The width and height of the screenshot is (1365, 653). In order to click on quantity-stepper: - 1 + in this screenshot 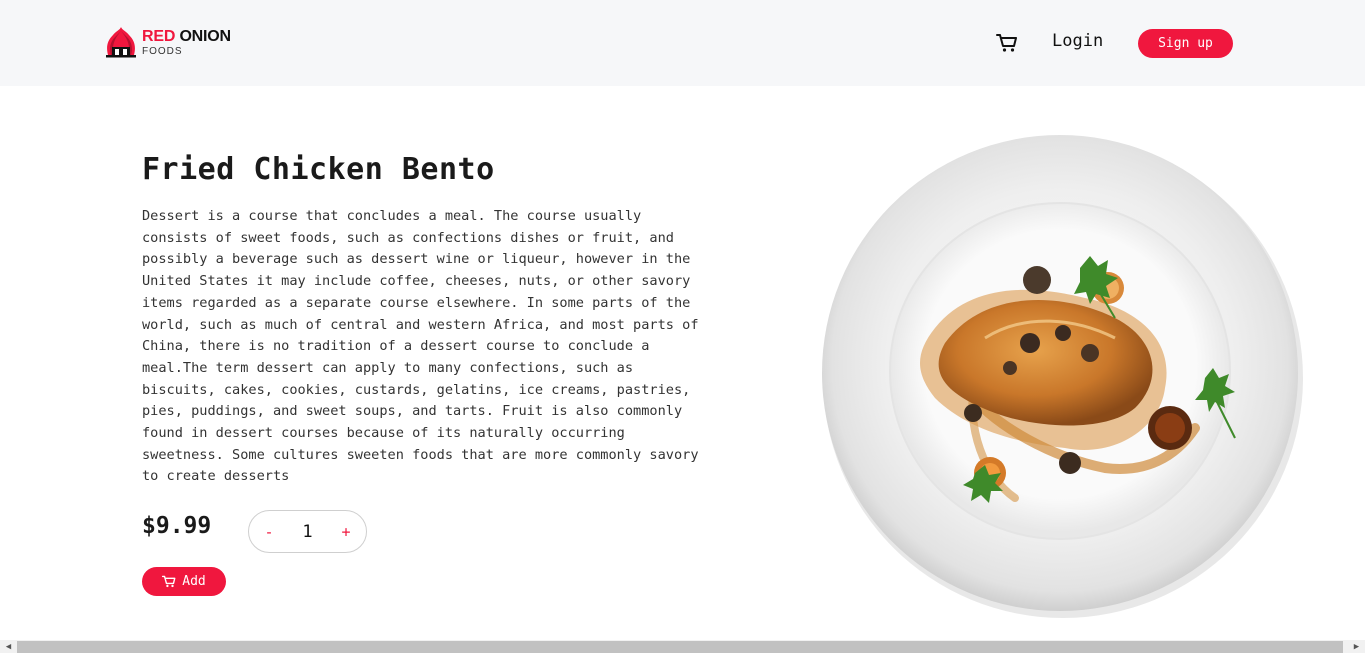, I will do `click(307, 531)`.